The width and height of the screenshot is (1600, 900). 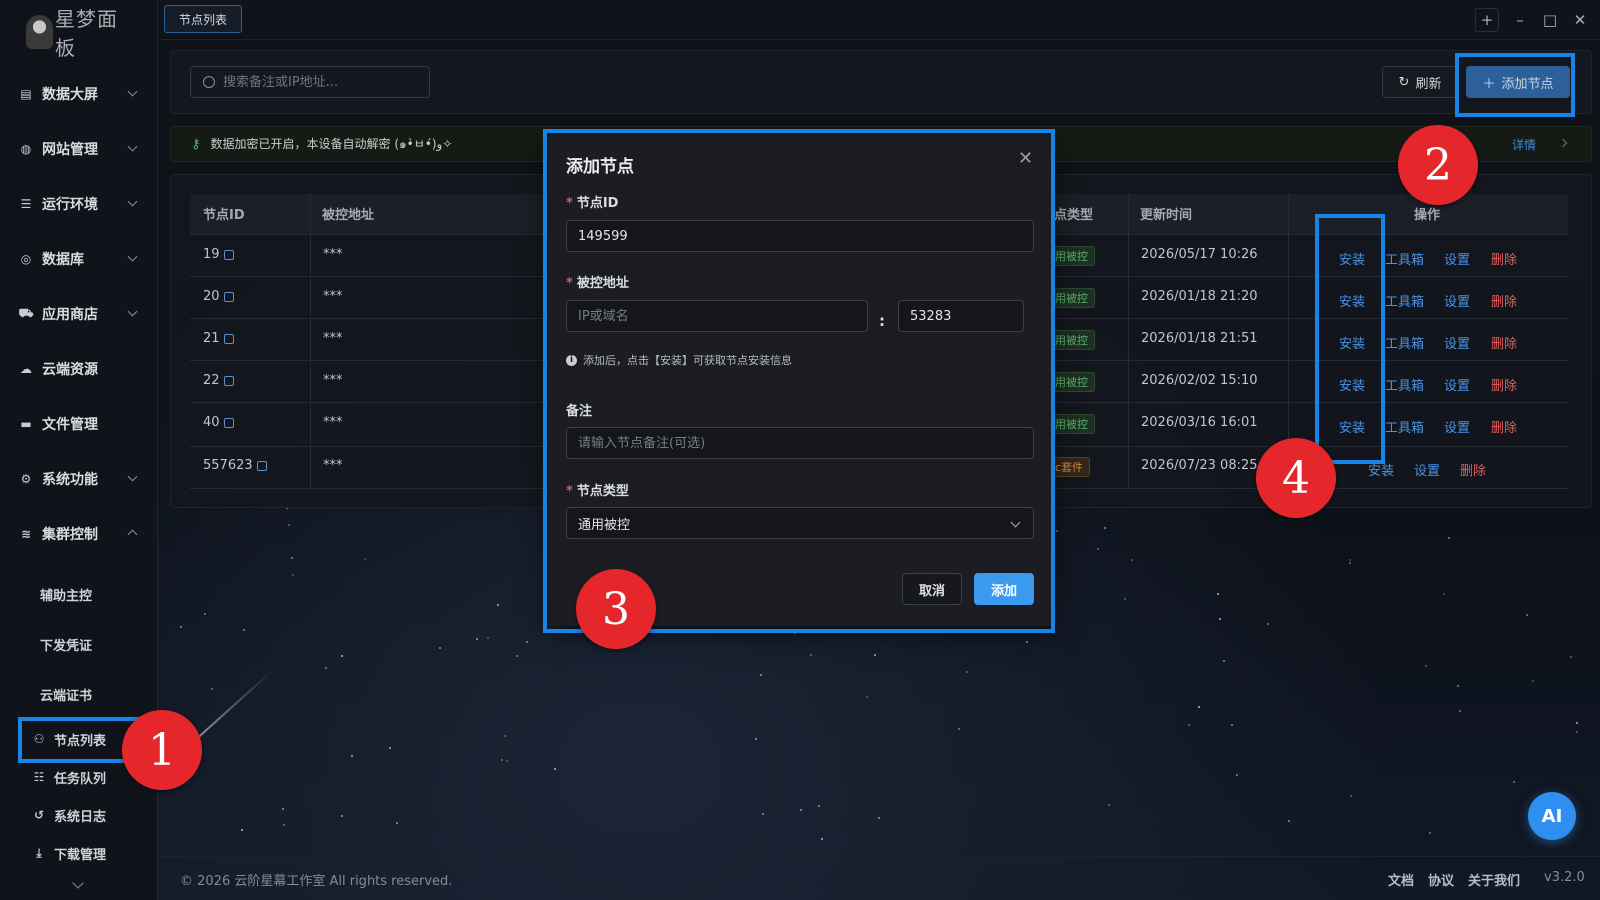 What do you see at coordinates (1441, 879) in the screenshot?
I see `agreement-link: 协议` at bounding box center [1441, 879].